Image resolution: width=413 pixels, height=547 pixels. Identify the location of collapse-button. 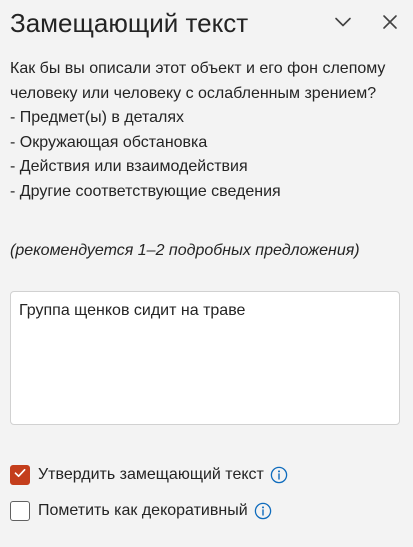
(343, 22).